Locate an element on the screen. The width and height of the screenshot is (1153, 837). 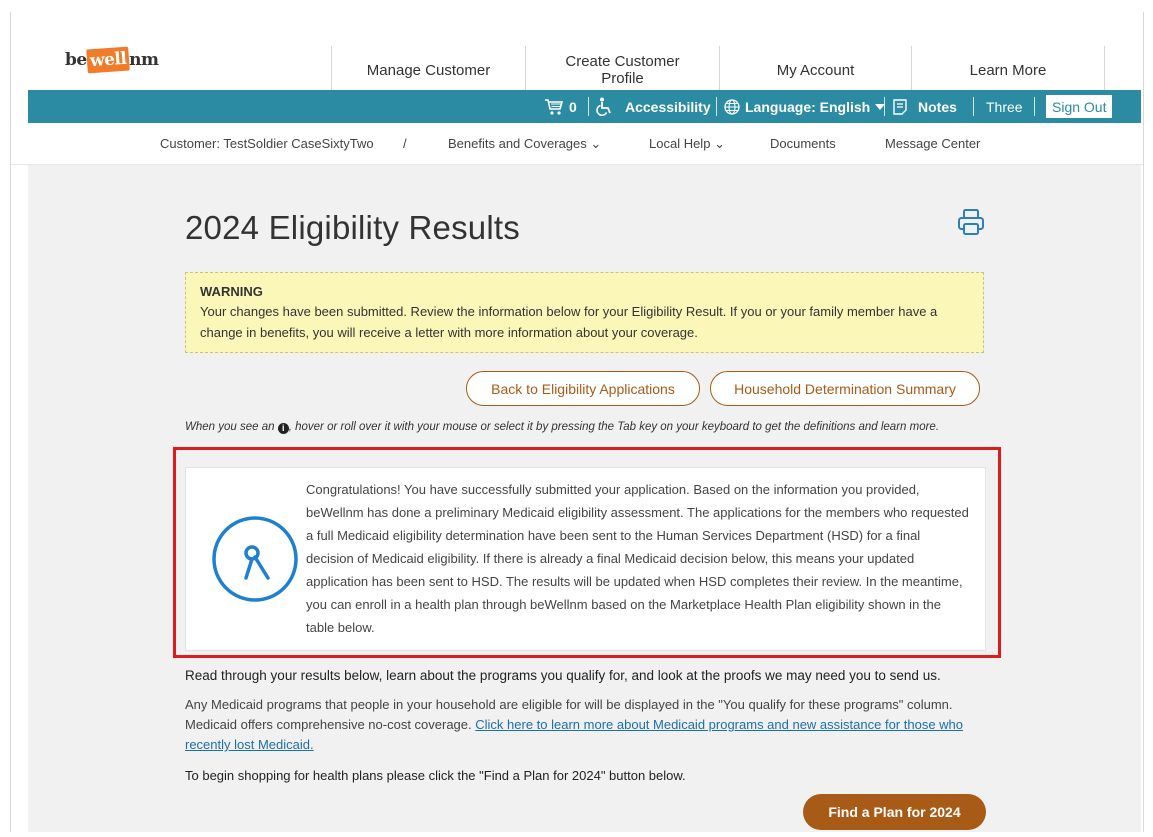
print-icon is located at coordinates (971, 222).